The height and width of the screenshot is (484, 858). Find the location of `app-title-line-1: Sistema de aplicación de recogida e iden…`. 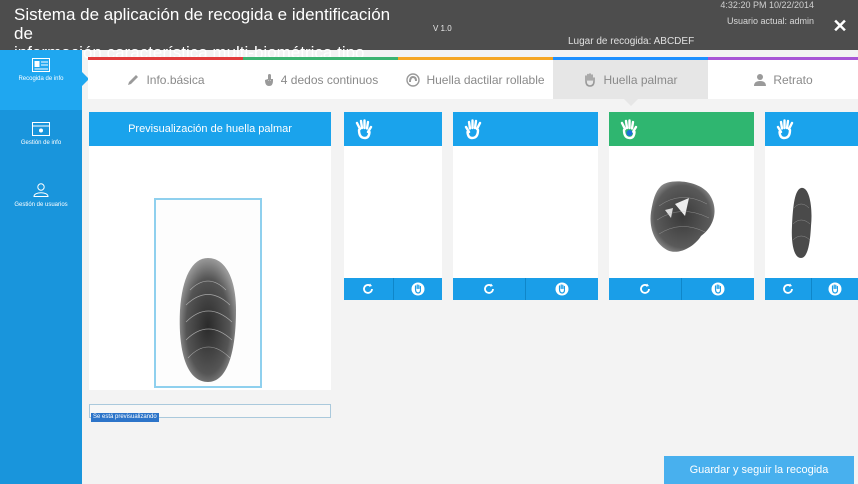

app-title-line-1: Sistema de aplicación de recogida e iden… is located at coordinates (202, 24).